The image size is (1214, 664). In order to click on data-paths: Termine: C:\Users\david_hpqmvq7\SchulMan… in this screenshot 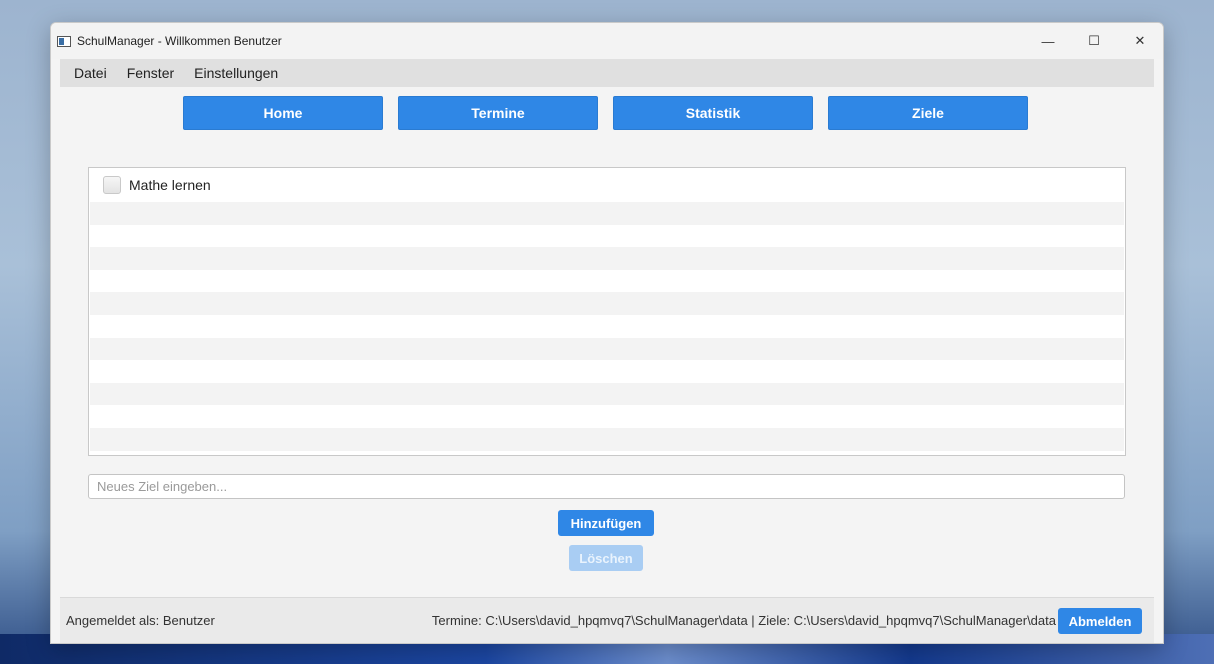, I will do `click(743, 620)`.